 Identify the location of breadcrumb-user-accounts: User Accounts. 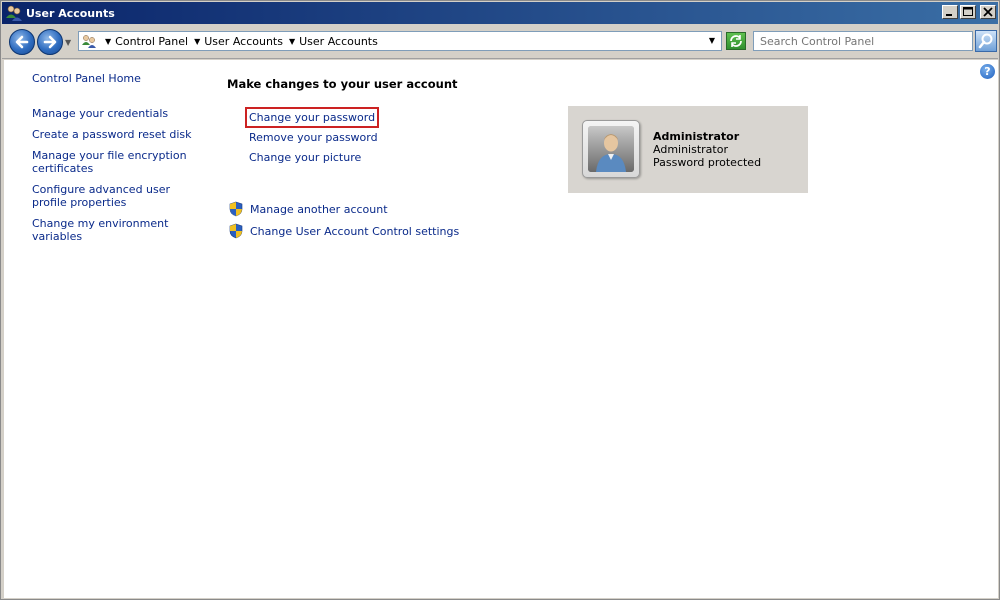
(243, 41).